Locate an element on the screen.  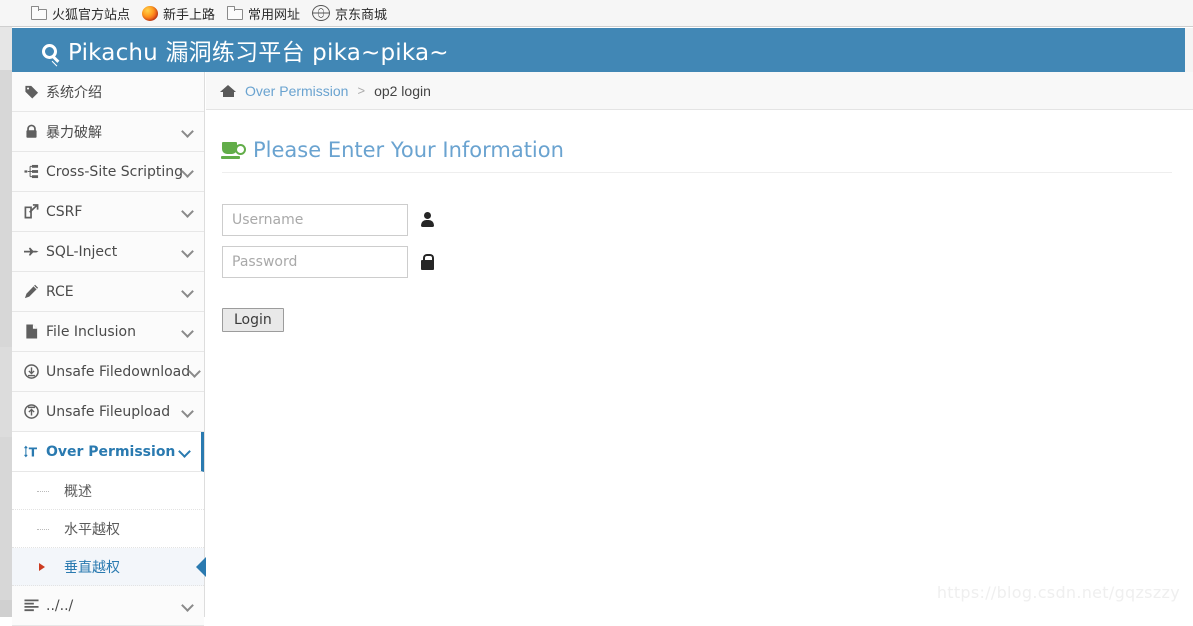
sidebar-item-brute-force: 暴力破解 is located at coordinates (108, 132).